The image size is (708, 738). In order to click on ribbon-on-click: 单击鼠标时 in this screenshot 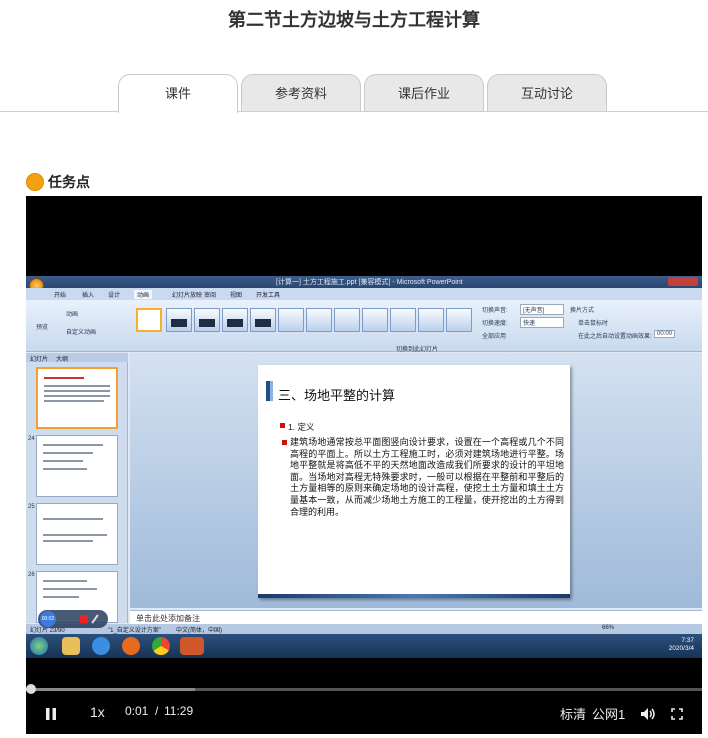, I will do `click(593, 324)`.